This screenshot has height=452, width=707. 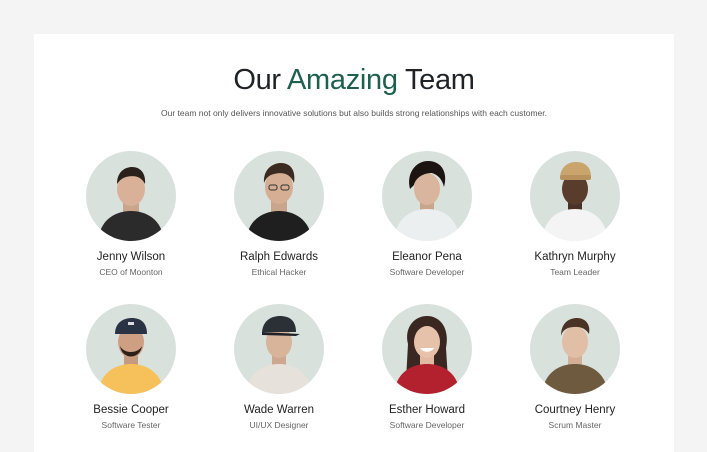 I want to click on team-member-card: Ralph Edwards Ethical Hacker, so click(x=279, y=214).